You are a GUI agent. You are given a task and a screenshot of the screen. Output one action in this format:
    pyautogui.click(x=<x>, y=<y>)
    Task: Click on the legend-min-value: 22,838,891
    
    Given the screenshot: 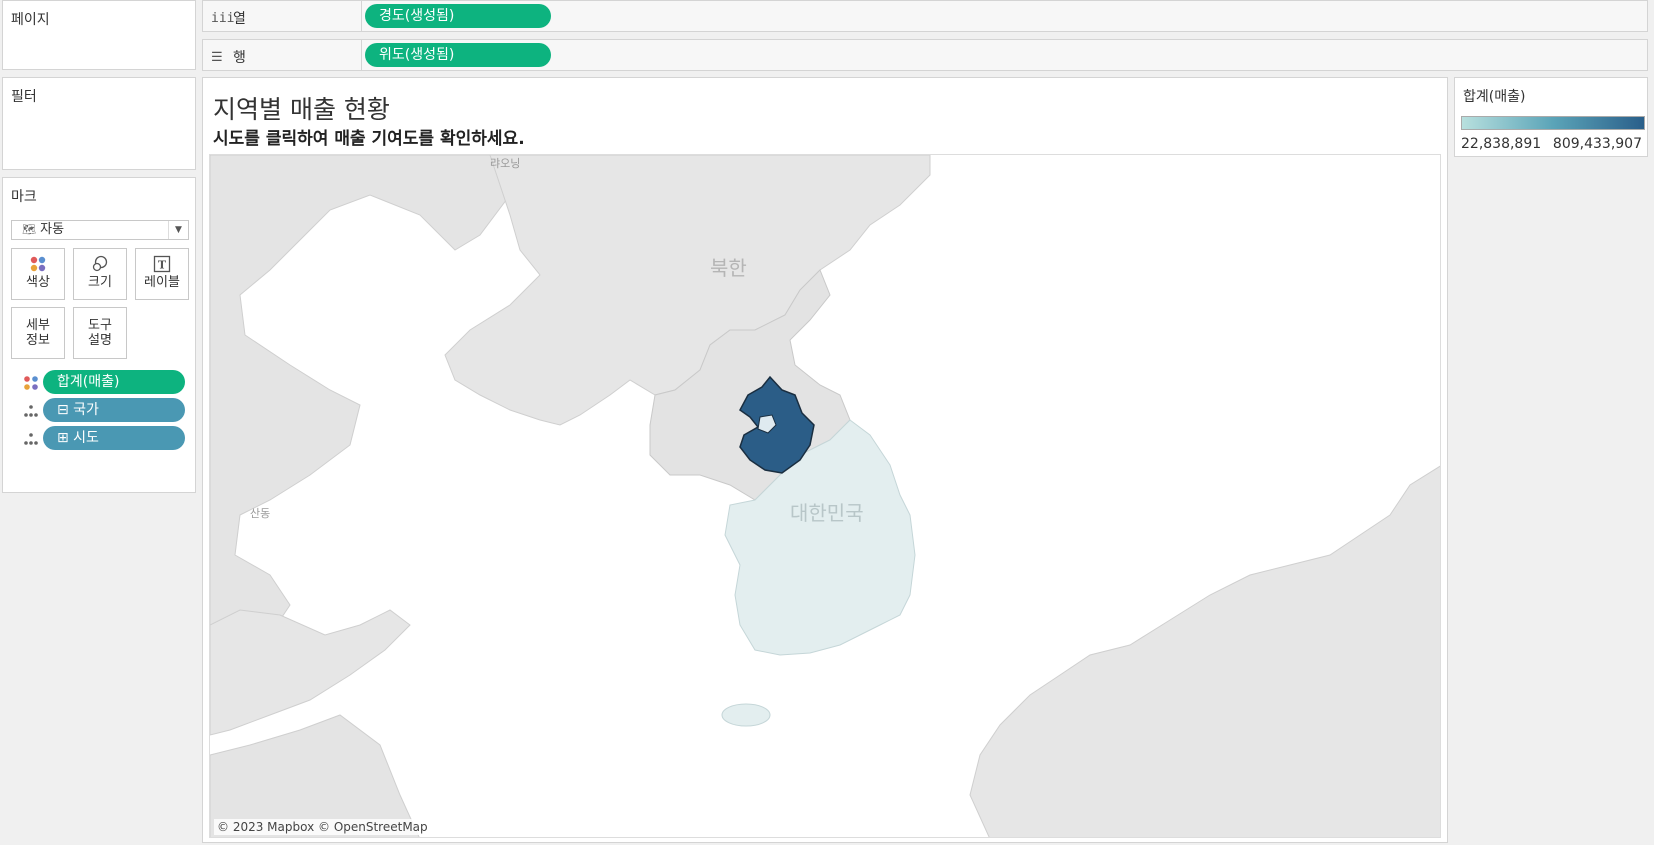 What is the action you would take?
    pyautogui.click(x=1501, y=144)
    